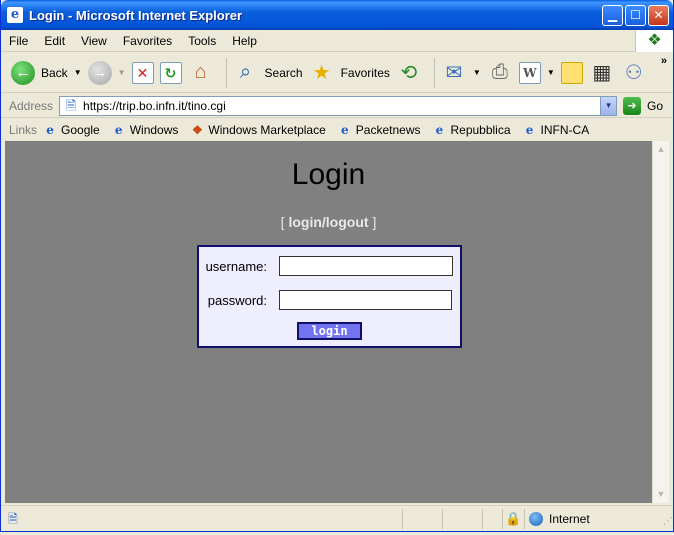  I want to click on username-row: username:, so click(329, 266).